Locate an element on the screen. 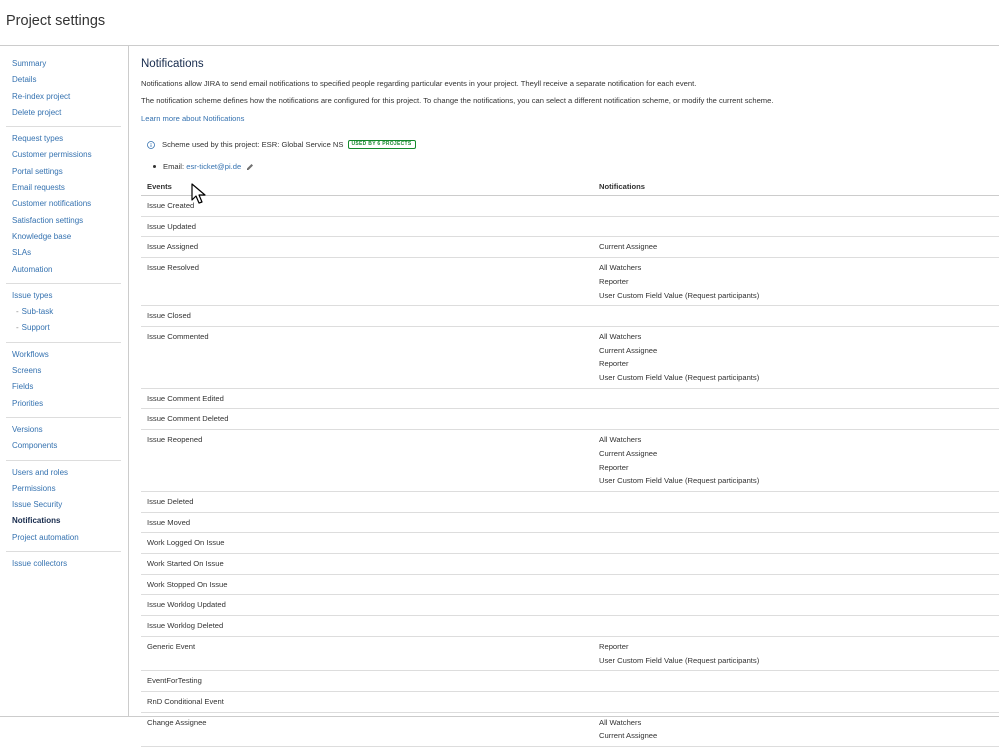 The height and width of the screenshot is (747, 999). sidebar-item-label: Details is located at coordinates (24, 80).